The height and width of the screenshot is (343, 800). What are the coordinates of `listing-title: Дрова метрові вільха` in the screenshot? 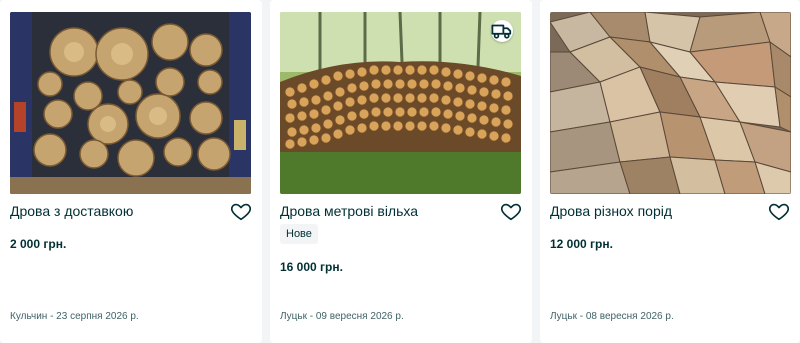 It's located at (385, 211).